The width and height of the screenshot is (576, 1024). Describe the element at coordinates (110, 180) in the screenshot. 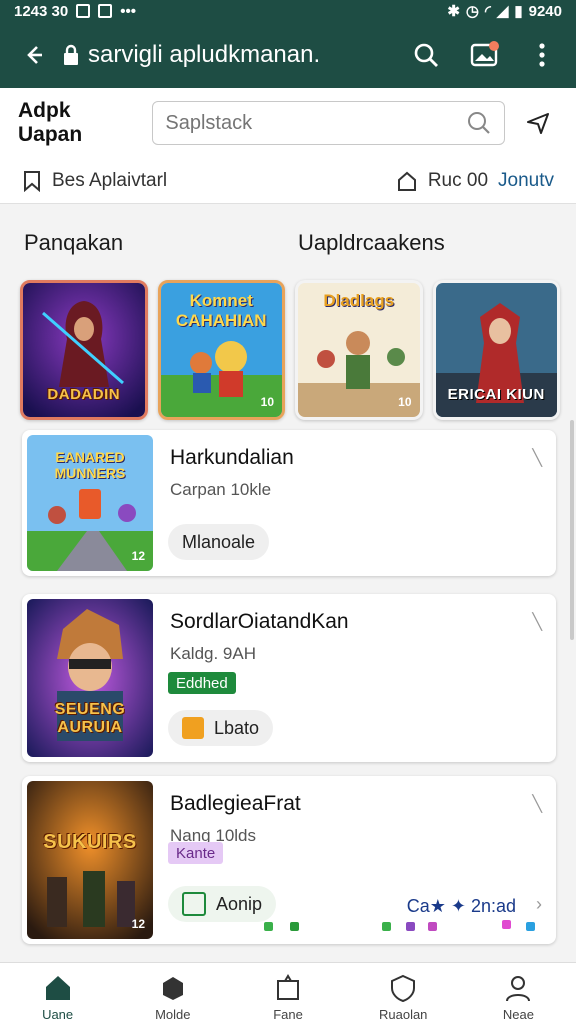

I see `filter-left-label: Bes Aplaivtarl` at that location.